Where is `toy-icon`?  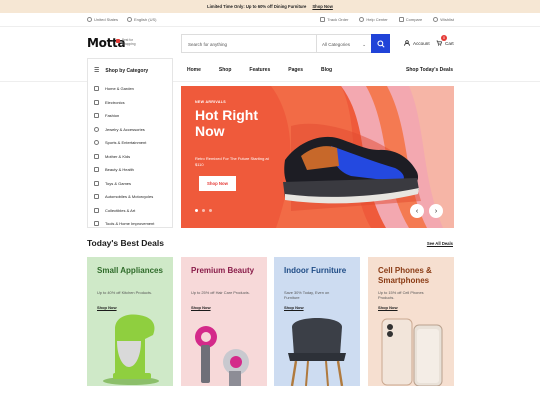 toy-icon is located at coordinates (96, 183).